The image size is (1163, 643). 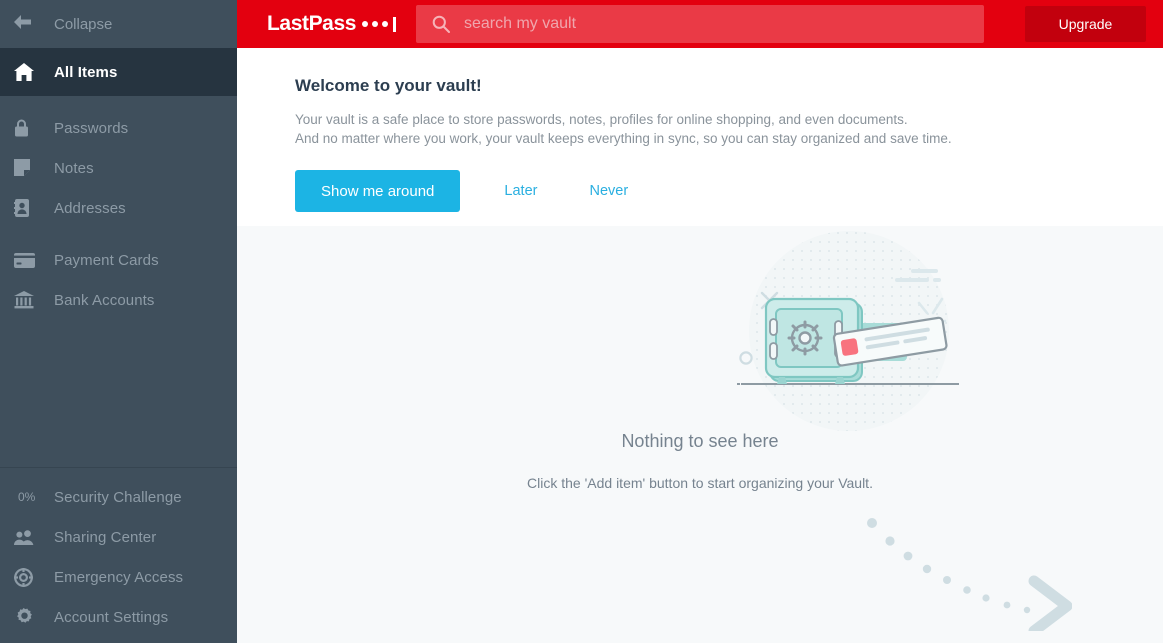 What do you see at coordinates (34, 300) in the screenshot?
I see `bank-icon` at bounding box center [34, 300].